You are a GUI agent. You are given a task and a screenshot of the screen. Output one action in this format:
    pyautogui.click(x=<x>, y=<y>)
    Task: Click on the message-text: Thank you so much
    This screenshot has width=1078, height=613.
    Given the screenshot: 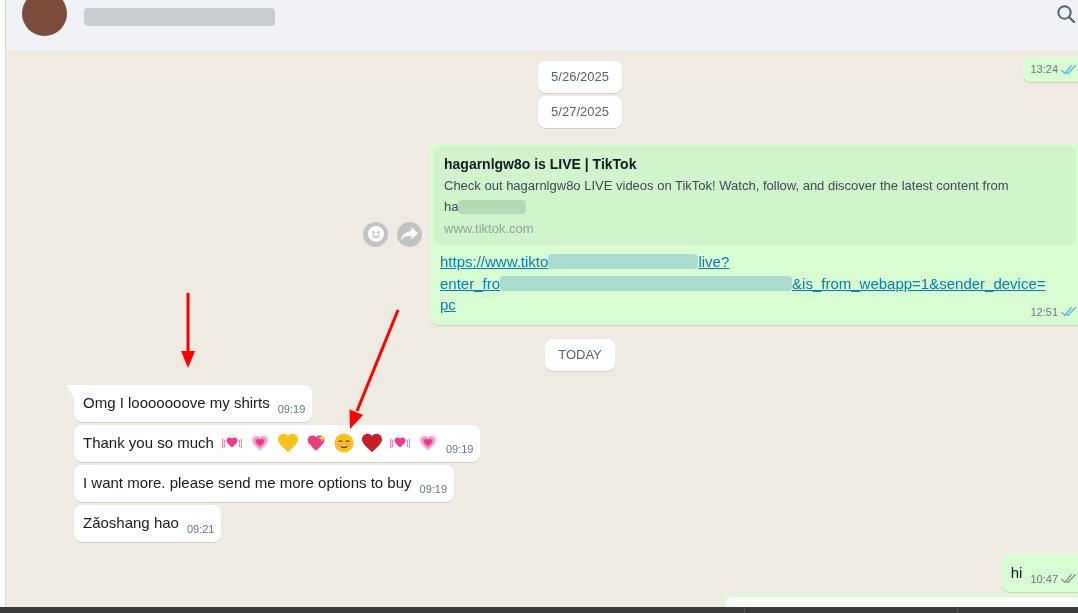 What is the action you would take?
    pyautogui.click(x=148, y=442)
    